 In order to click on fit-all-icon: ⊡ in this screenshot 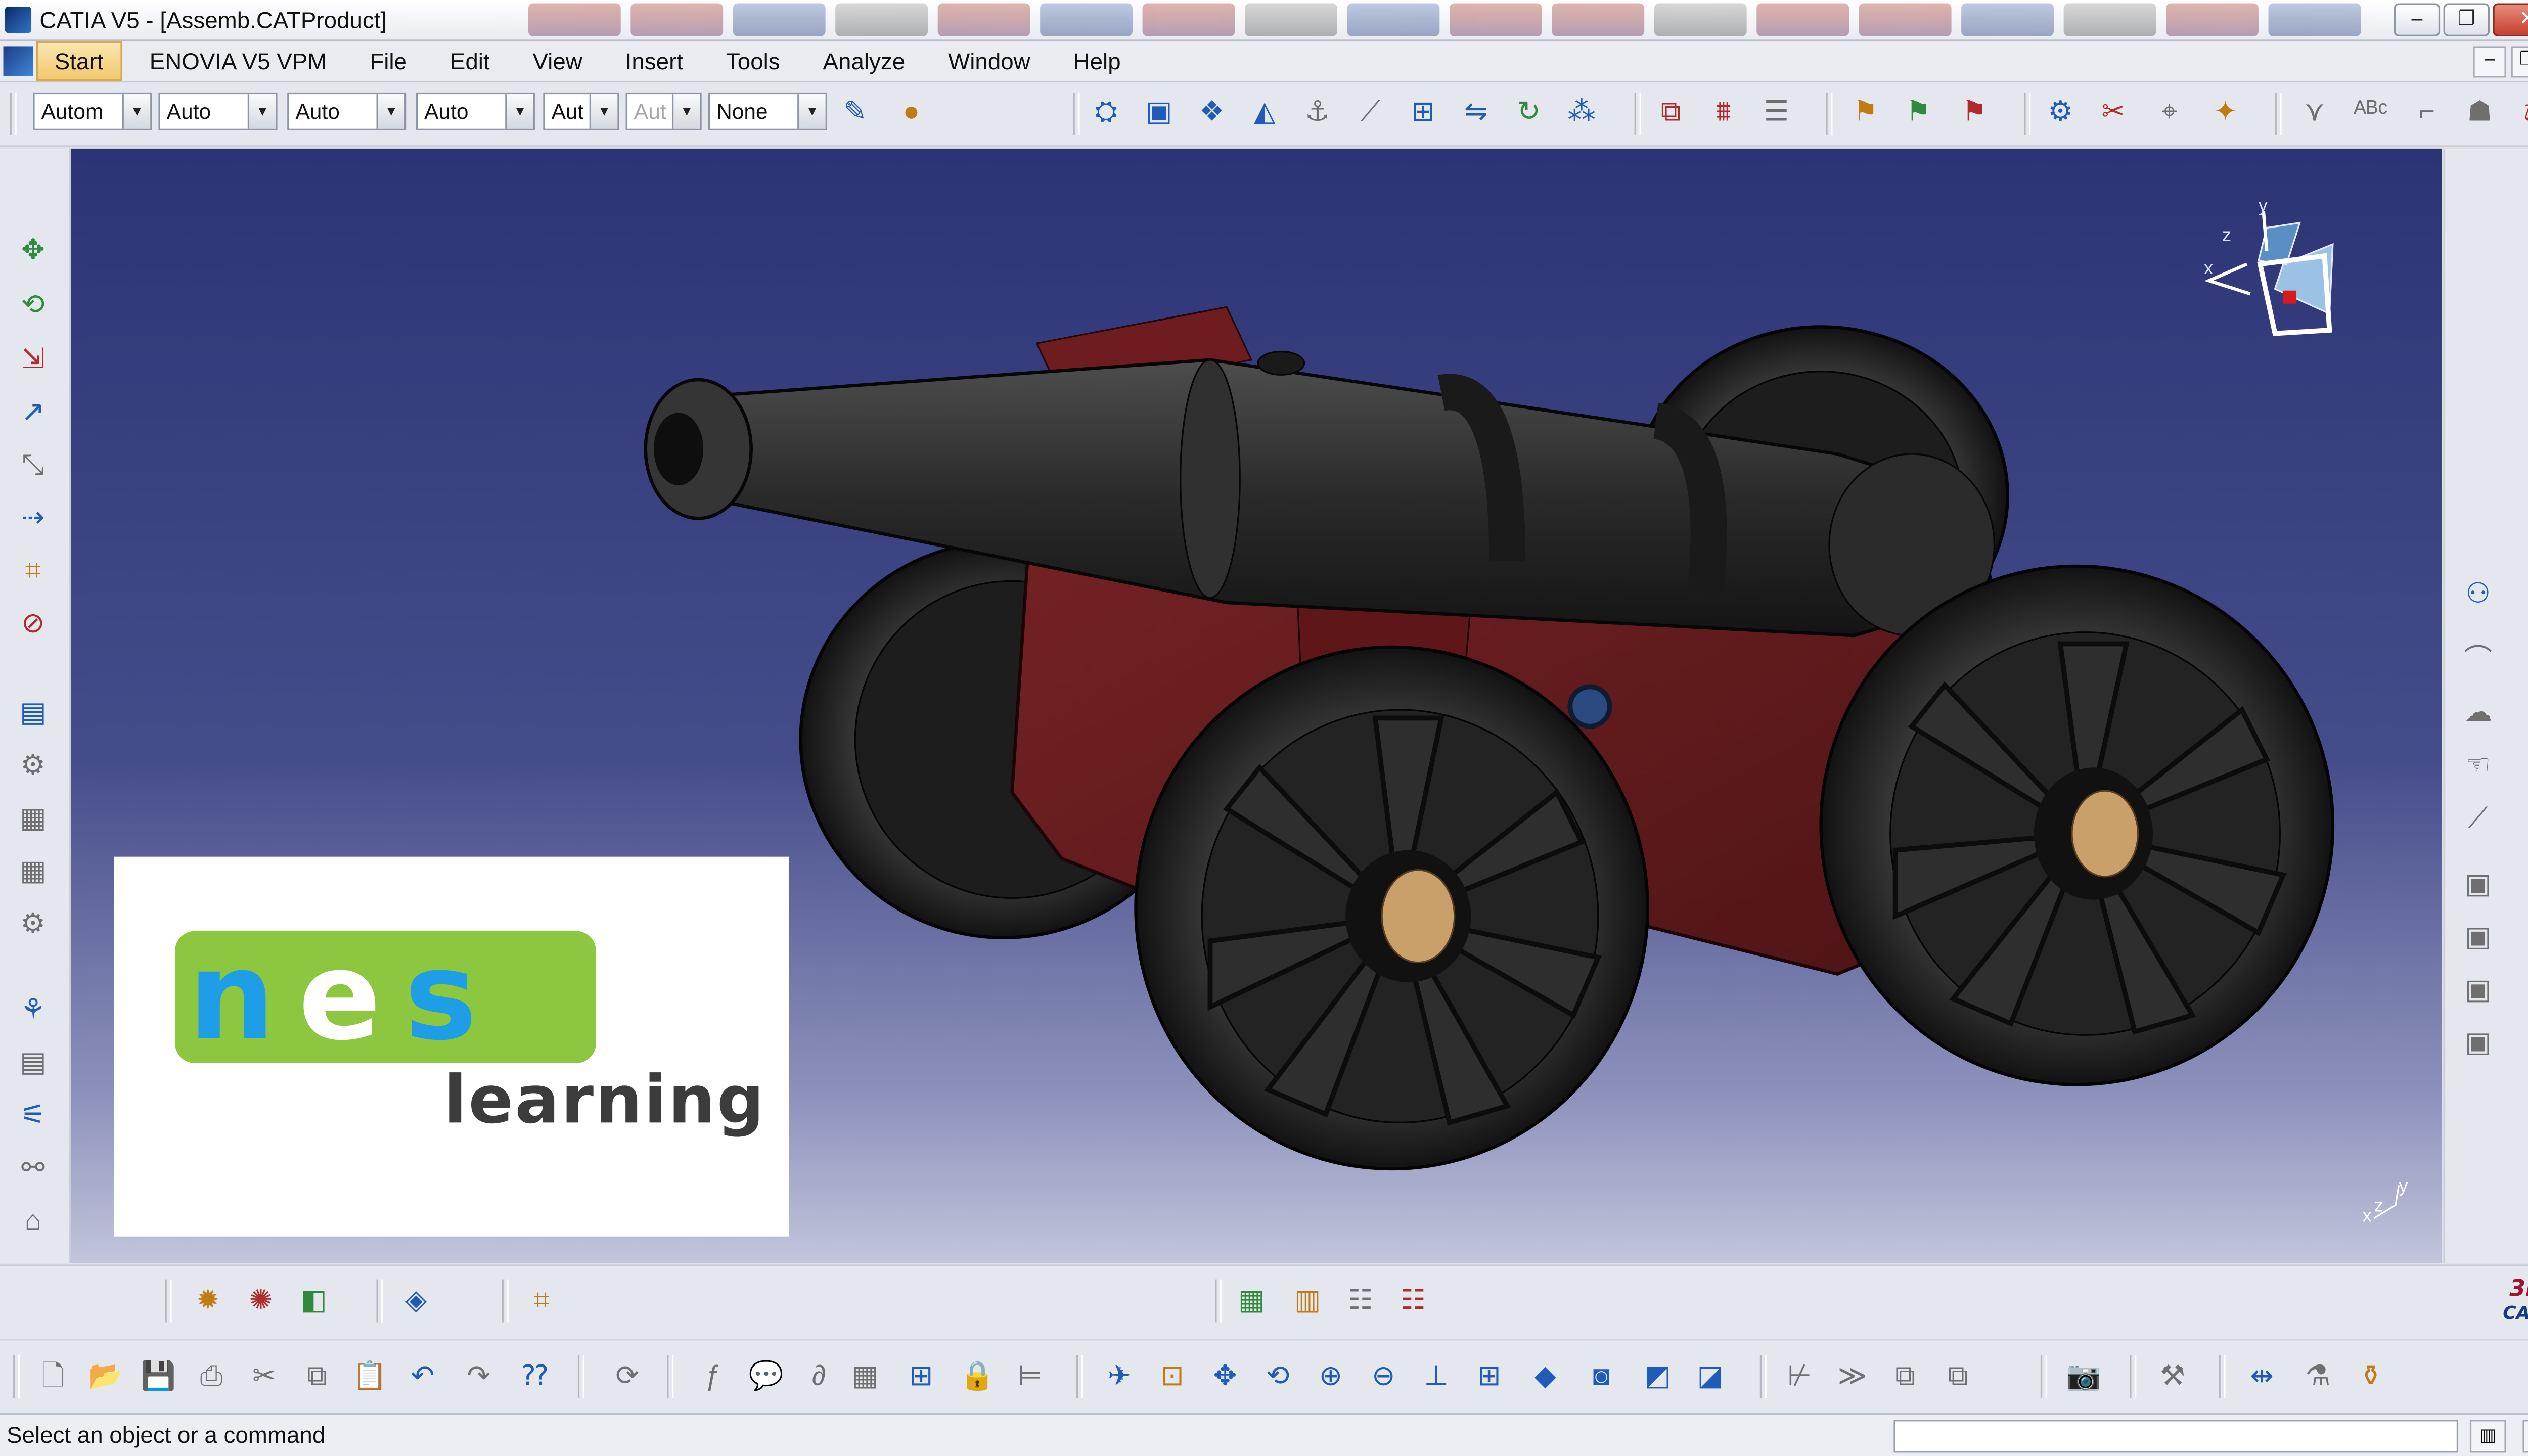, I will do `click(1172, 1376)`.